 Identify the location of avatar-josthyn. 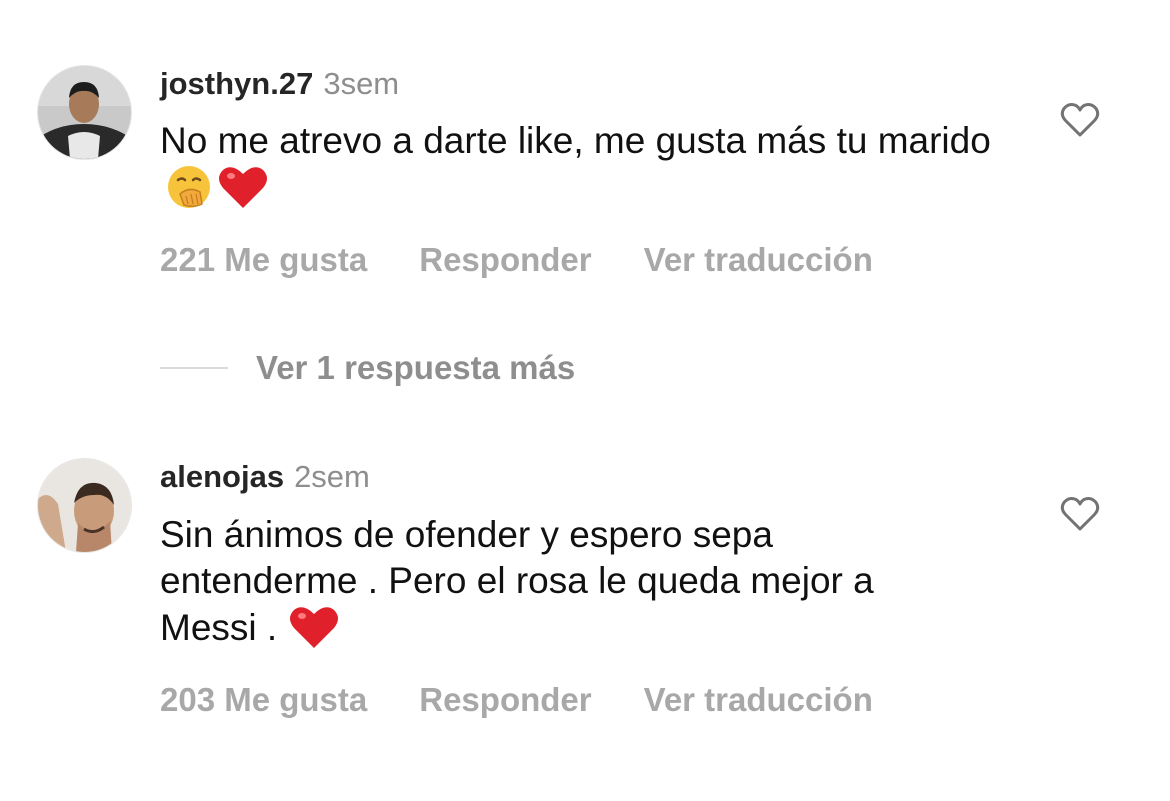
(84, 112).